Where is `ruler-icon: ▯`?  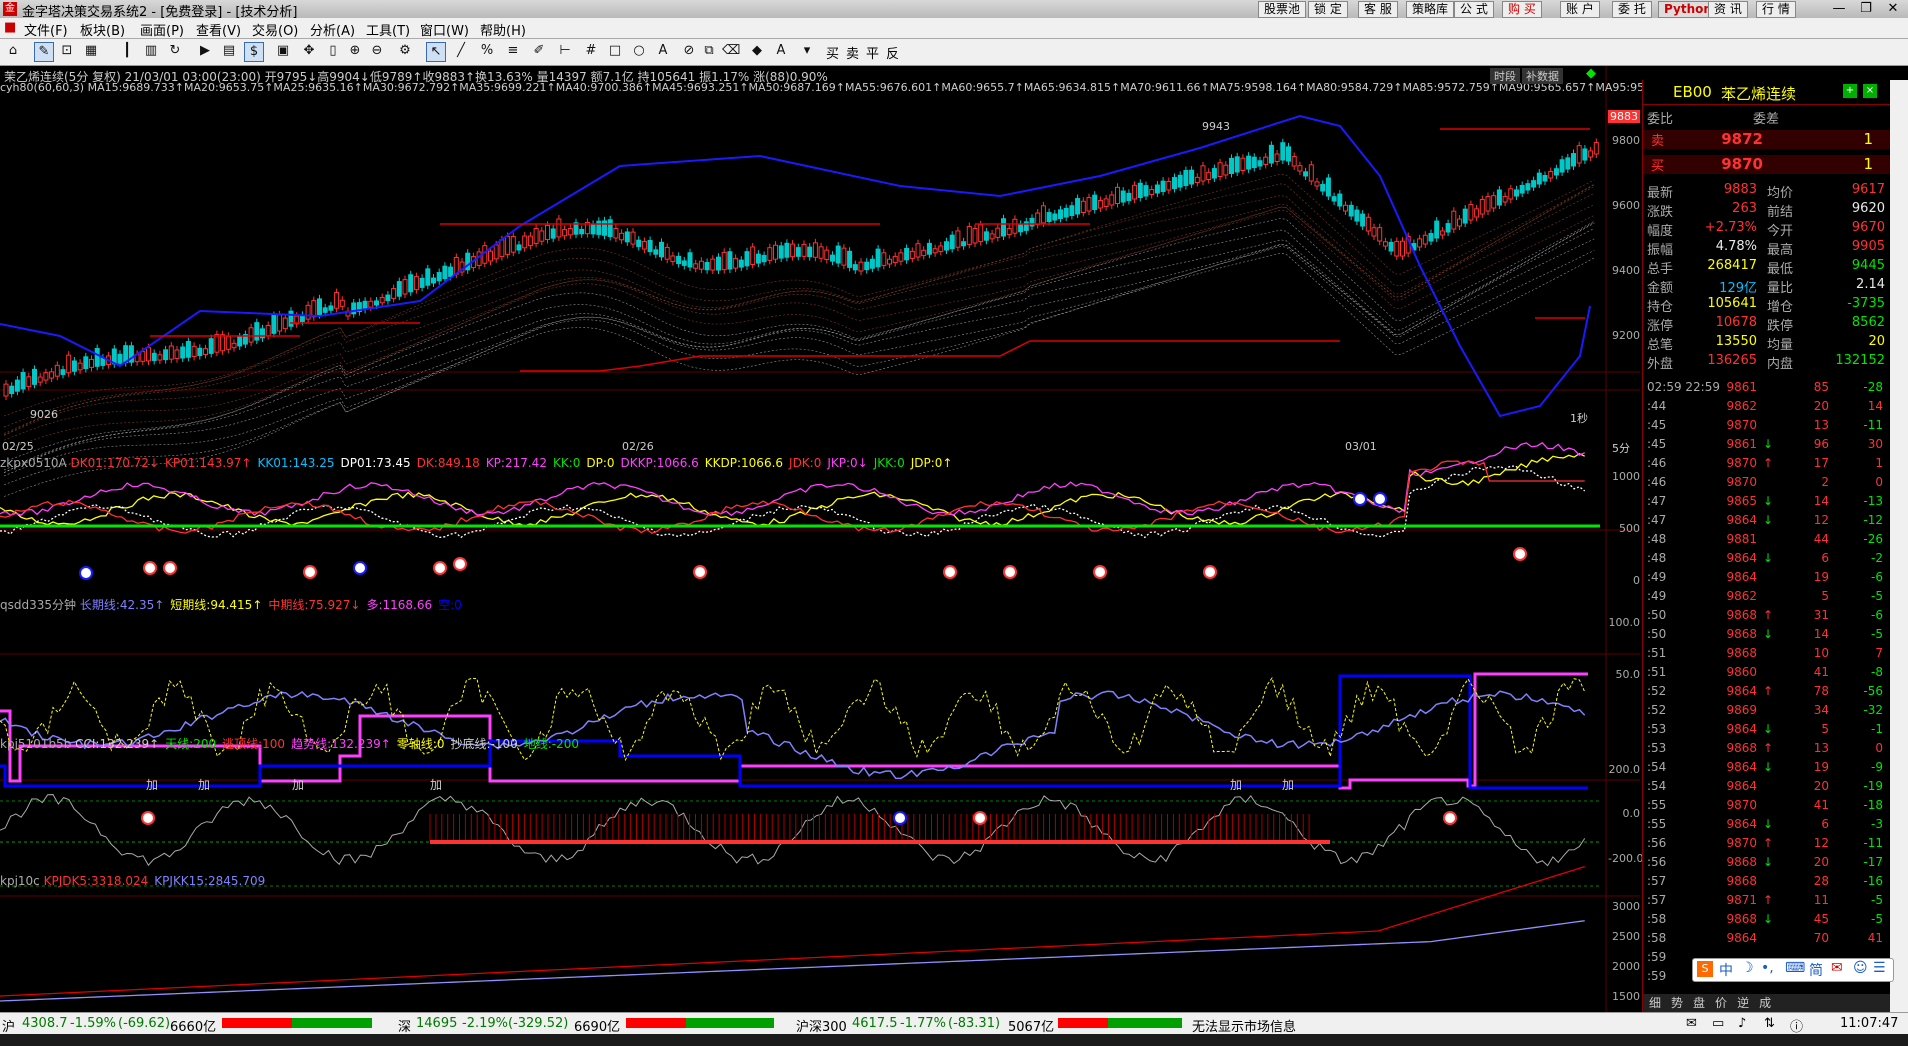 ruler-icon: ▯ is located at coordinates (333, 51).